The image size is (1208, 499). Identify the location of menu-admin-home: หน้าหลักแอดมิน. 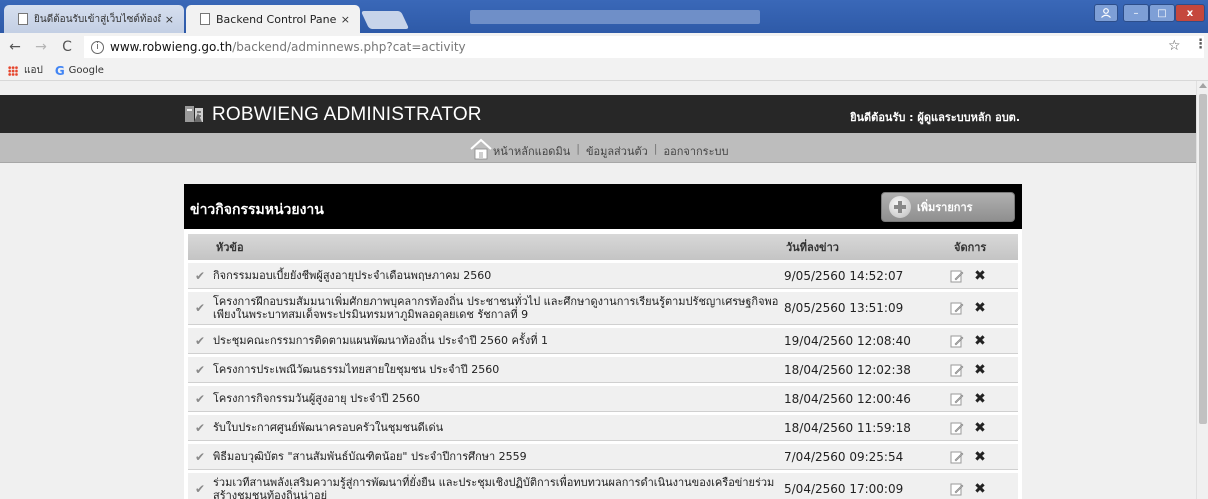
(531, 151).